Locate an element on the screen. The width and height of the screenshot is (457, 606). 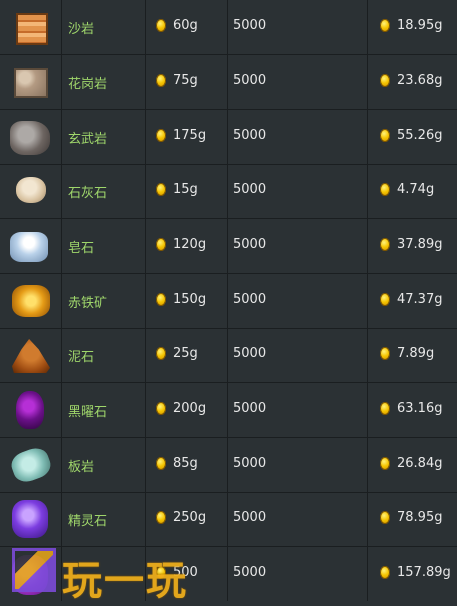
slate-icon is located at coordinates (31, 465).